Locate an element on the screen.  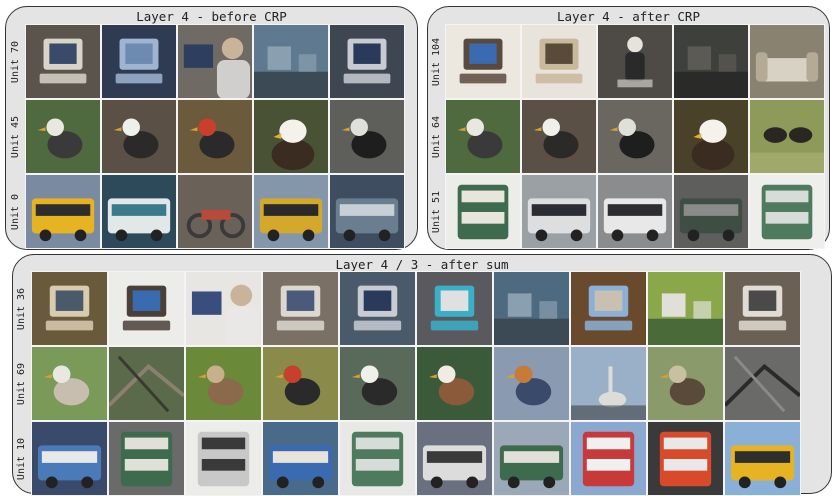
row-label: Unit 64 is located at coordinates (436, 136).